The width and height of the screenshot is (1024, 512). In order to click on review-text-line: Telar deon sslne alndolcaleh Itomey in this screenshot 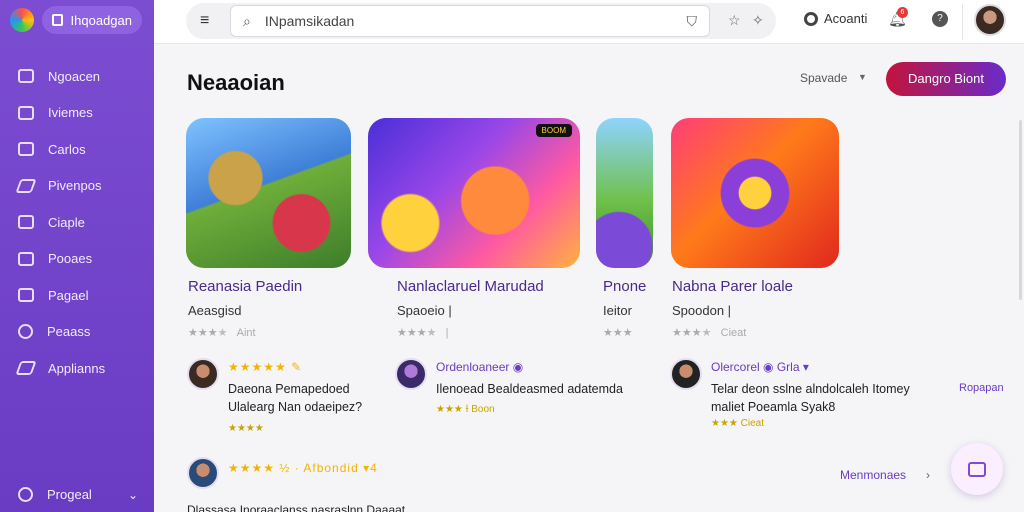, I will do `click(810, 389)`.